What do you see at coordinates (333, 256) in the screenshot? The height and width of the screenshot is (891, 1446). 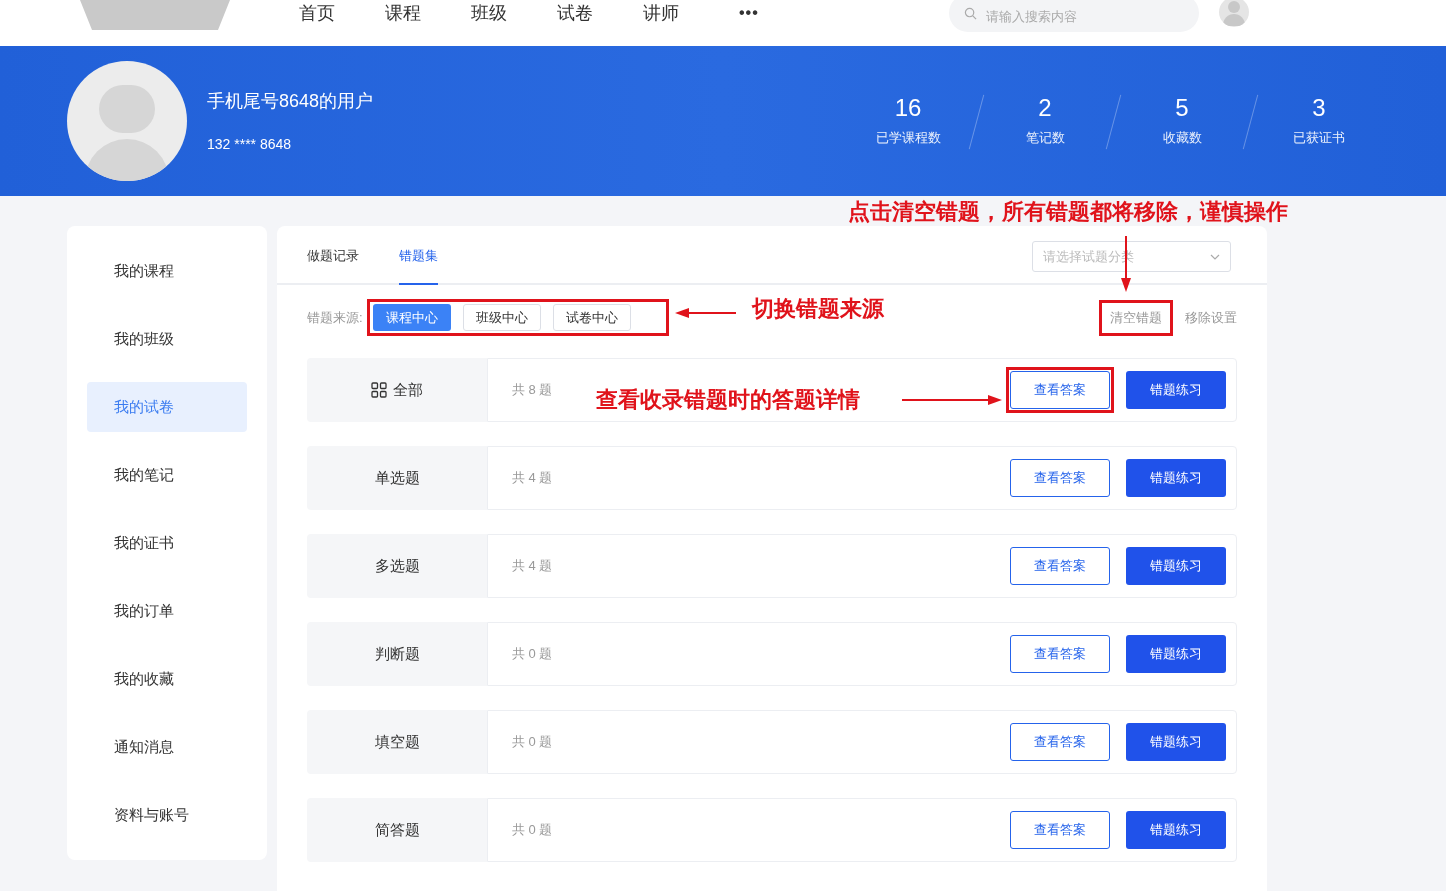 I see `tab: 做题记录` at bounding box center [333, 256].